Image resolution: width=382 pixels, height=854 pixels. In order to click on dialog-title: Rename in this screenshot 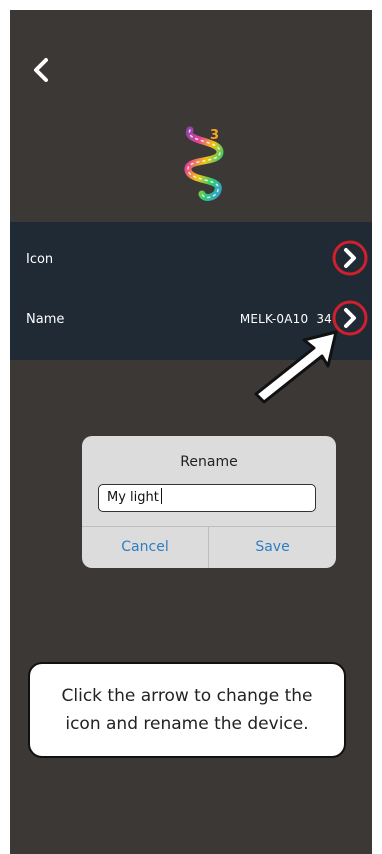, I will do `click(209, 462)`.